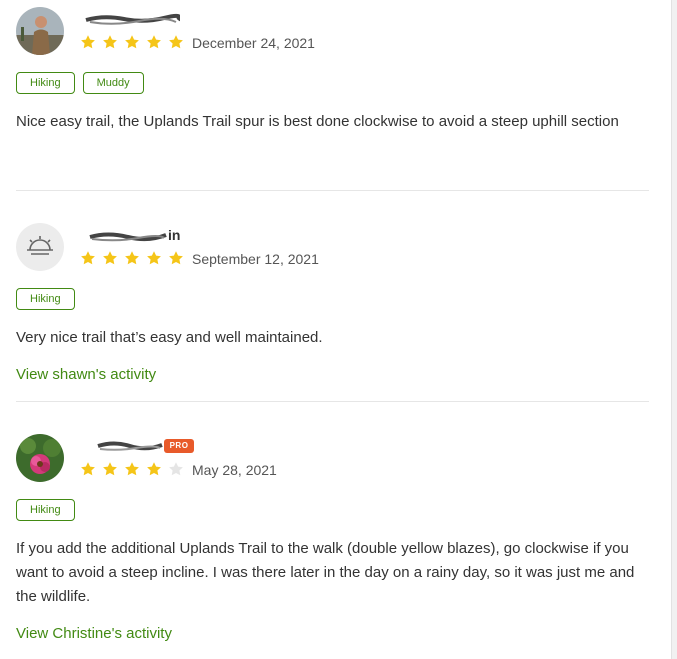 This screenshot has width=677, height=659. I want to click on user-photo-avatar, so click(40, 31).